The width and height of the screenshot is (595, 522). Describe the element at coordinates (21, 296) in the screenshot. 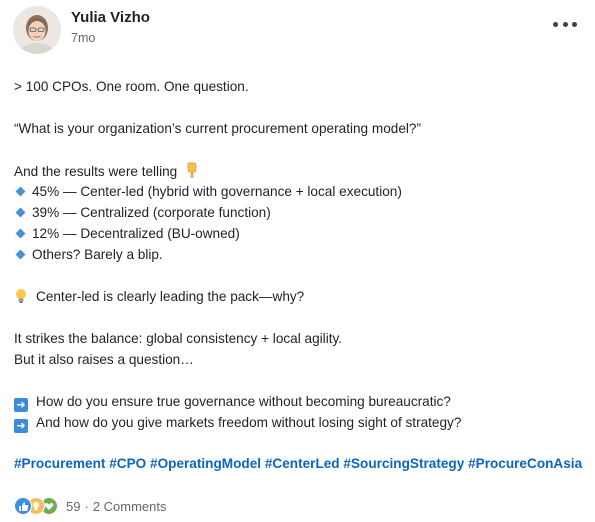

I see `light-bulb-icon` at that location.